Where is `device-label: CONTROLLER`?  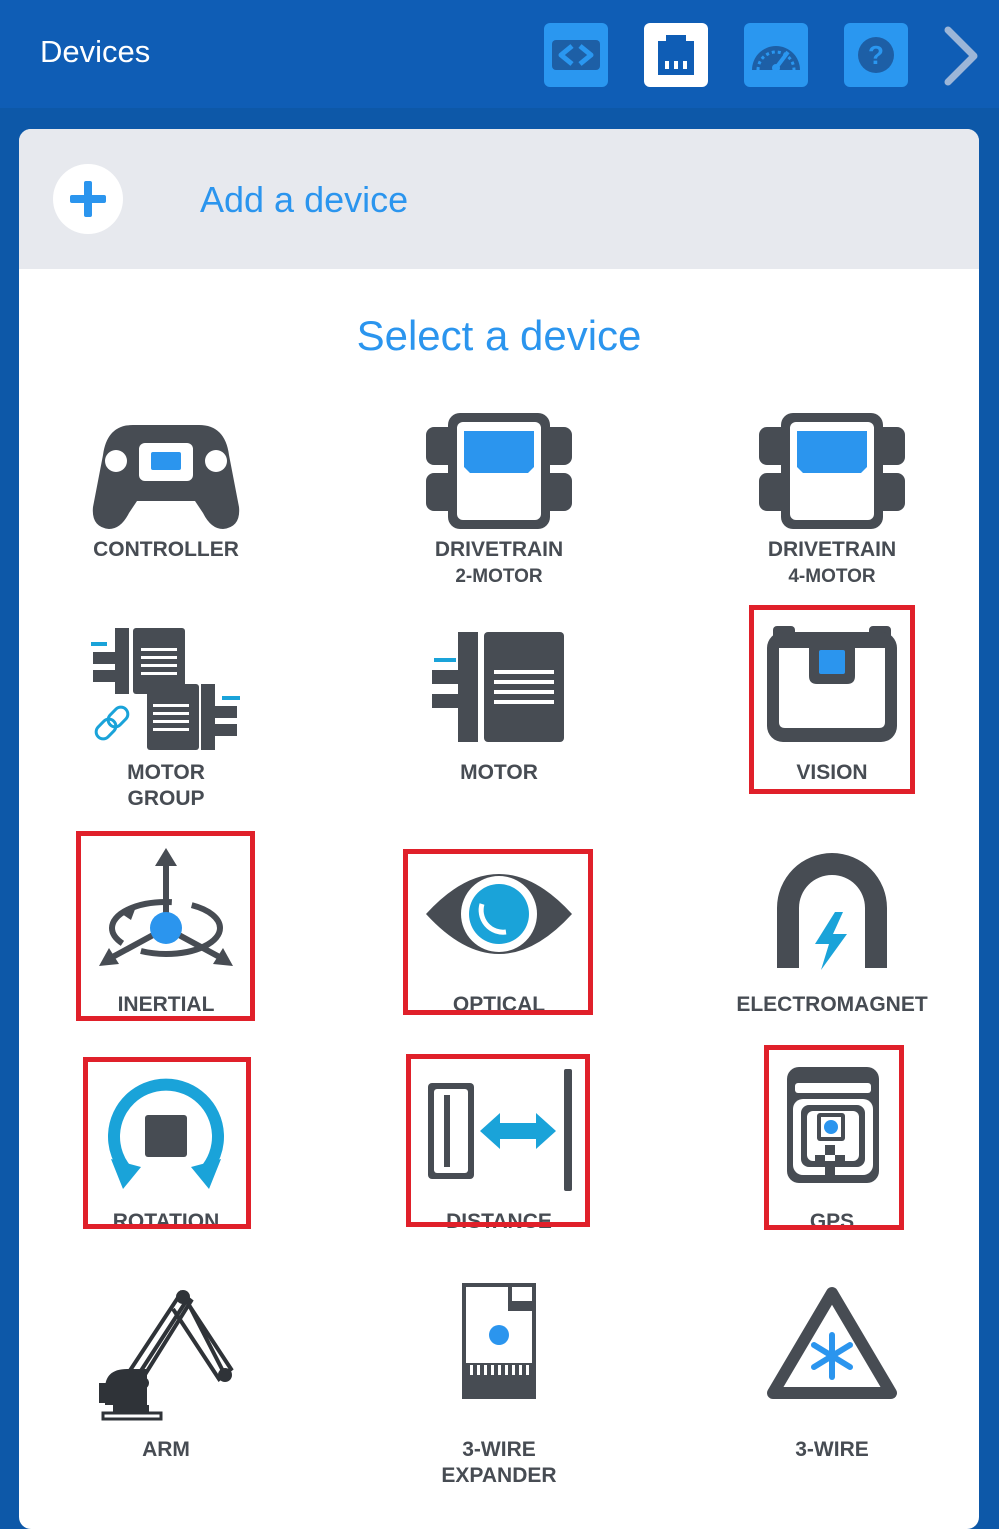 device-label: CONTROLLER is located at coordinates (166, 549).